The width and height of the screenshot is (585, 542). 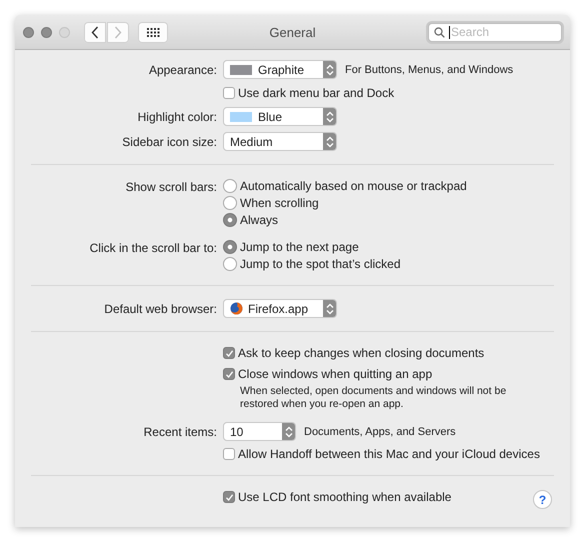 What do you see at coordinates (118, 32) in the screenshot?
I see `chevron-right-icon` at bounding box center [118, 32].